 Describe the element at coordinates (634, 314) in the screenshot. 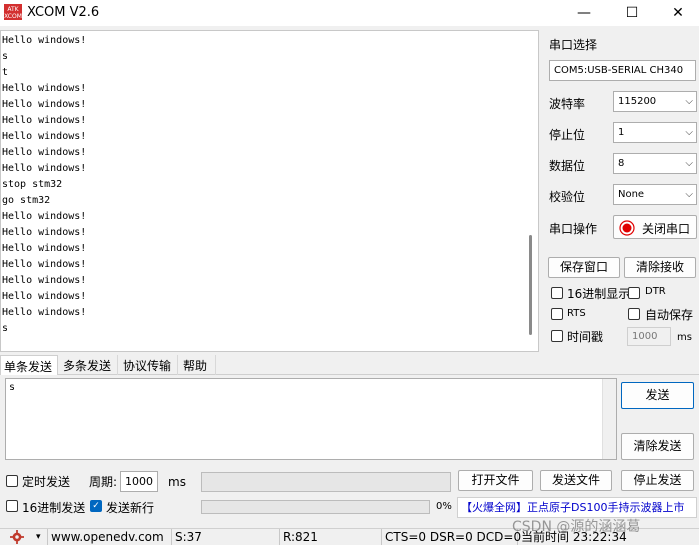

I see `auto-save-checkbox` at that location.